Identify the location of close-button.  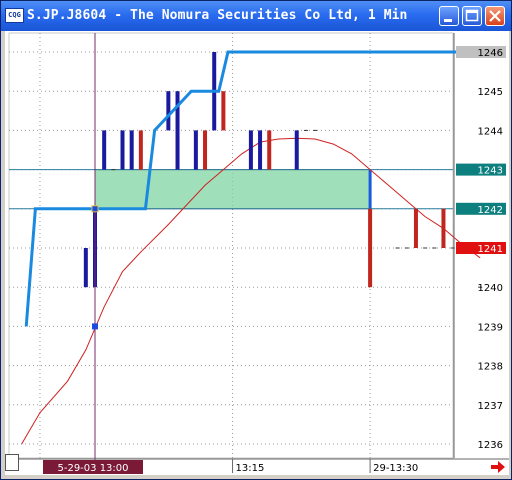
(495, 16).